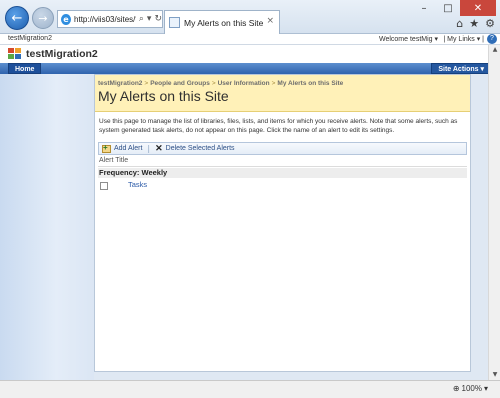 This screenshot has height=398, width=500. Describe the element at coordinates (282, 173) in the screenshot. I see `frequency-group-header: Frequency: Weekly` at that location.